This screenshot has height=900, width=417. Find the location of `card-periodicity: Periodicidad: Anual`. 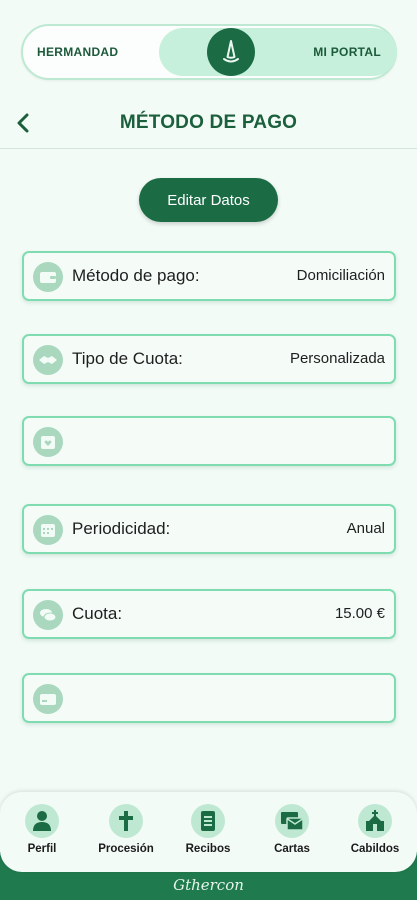

card-periodicity: Periodicidad: Anual is located at coordinates (209, 529).